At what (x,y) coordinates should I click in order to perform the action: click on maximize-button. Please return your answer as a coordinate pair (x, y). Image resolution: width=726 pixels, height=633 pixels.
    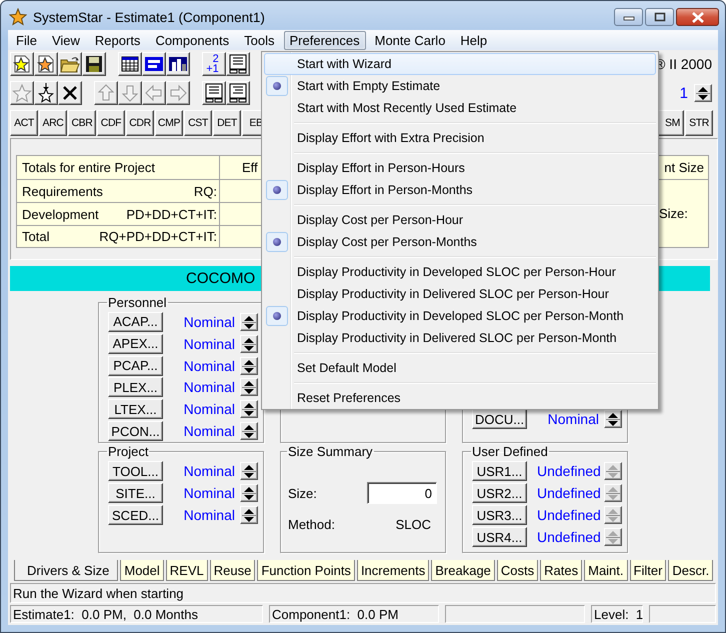
    Looking at the image, I should click on (659, 17).